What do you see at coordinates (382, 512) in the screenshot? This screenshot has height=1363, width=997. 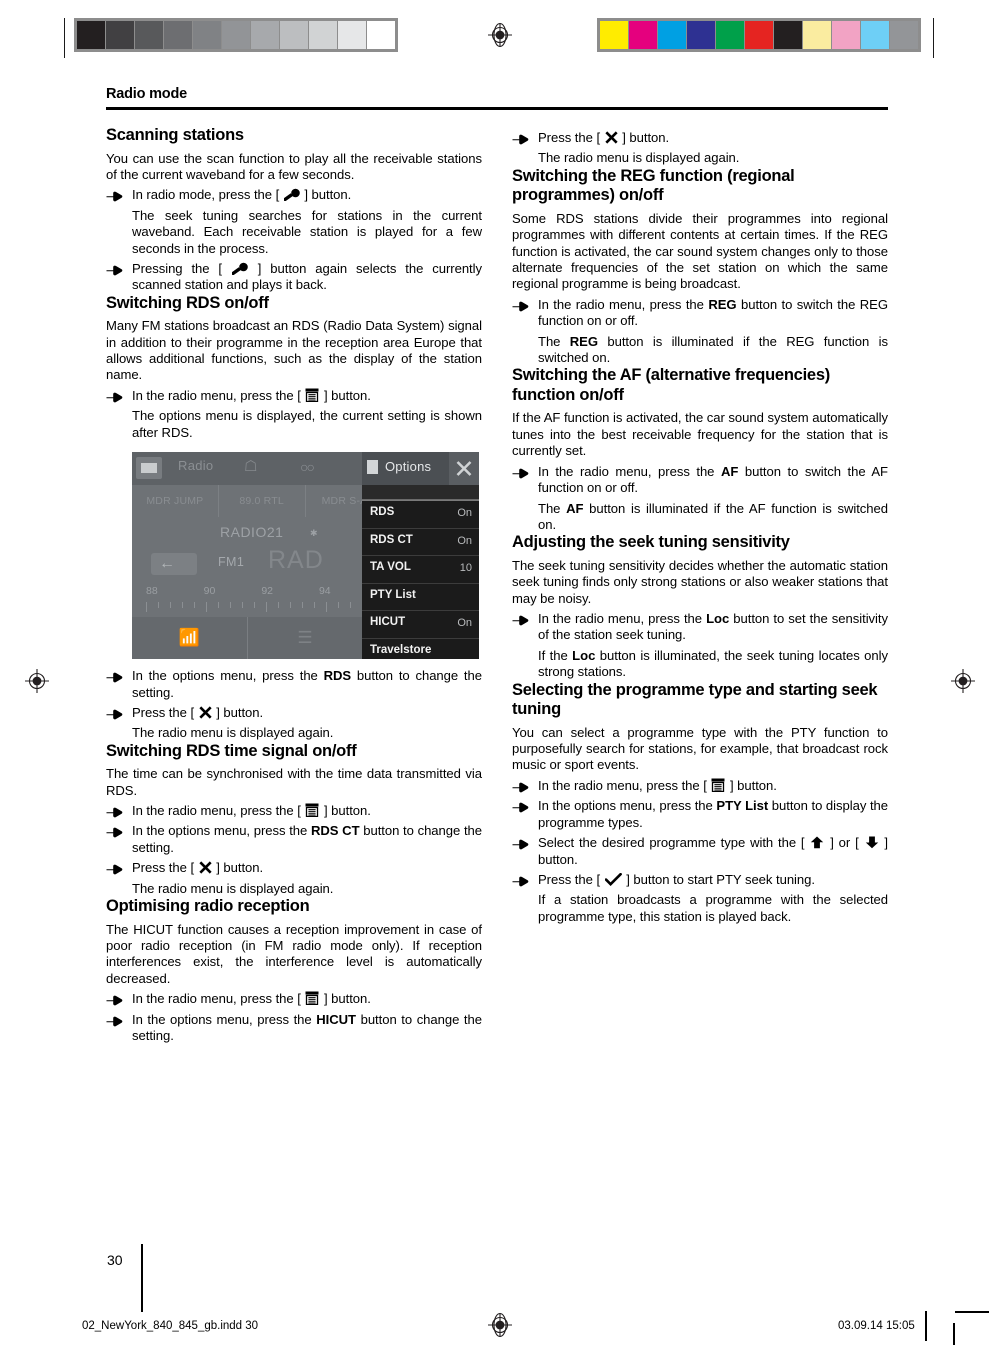 I see `option-label: RDS` at bounding box center [382, 512].